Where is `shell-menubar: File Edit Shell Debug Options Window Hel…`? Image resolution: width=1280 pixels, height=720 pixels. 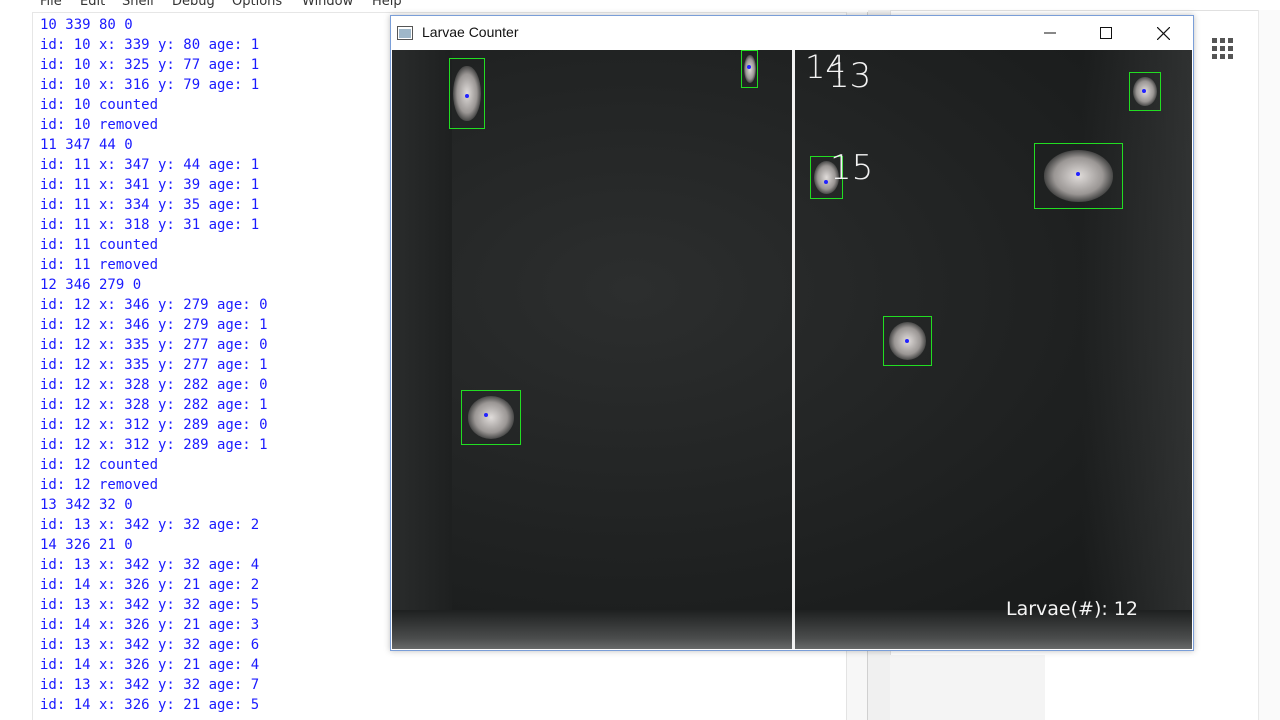
shell-menubar: File Edit Shell Debug Options Window Hel… is located at coordinates (450, 6).